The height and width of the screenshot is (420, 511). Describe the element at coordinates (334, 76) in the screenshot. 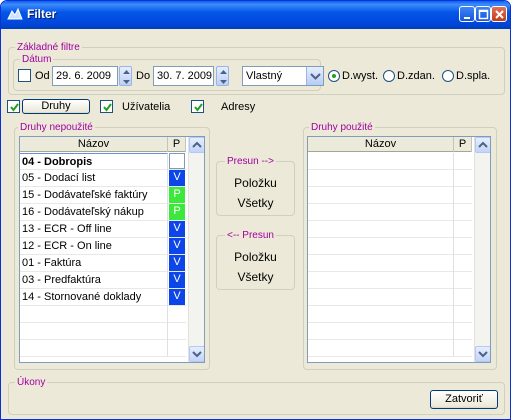

I see `radio-d-wyst` at that location.